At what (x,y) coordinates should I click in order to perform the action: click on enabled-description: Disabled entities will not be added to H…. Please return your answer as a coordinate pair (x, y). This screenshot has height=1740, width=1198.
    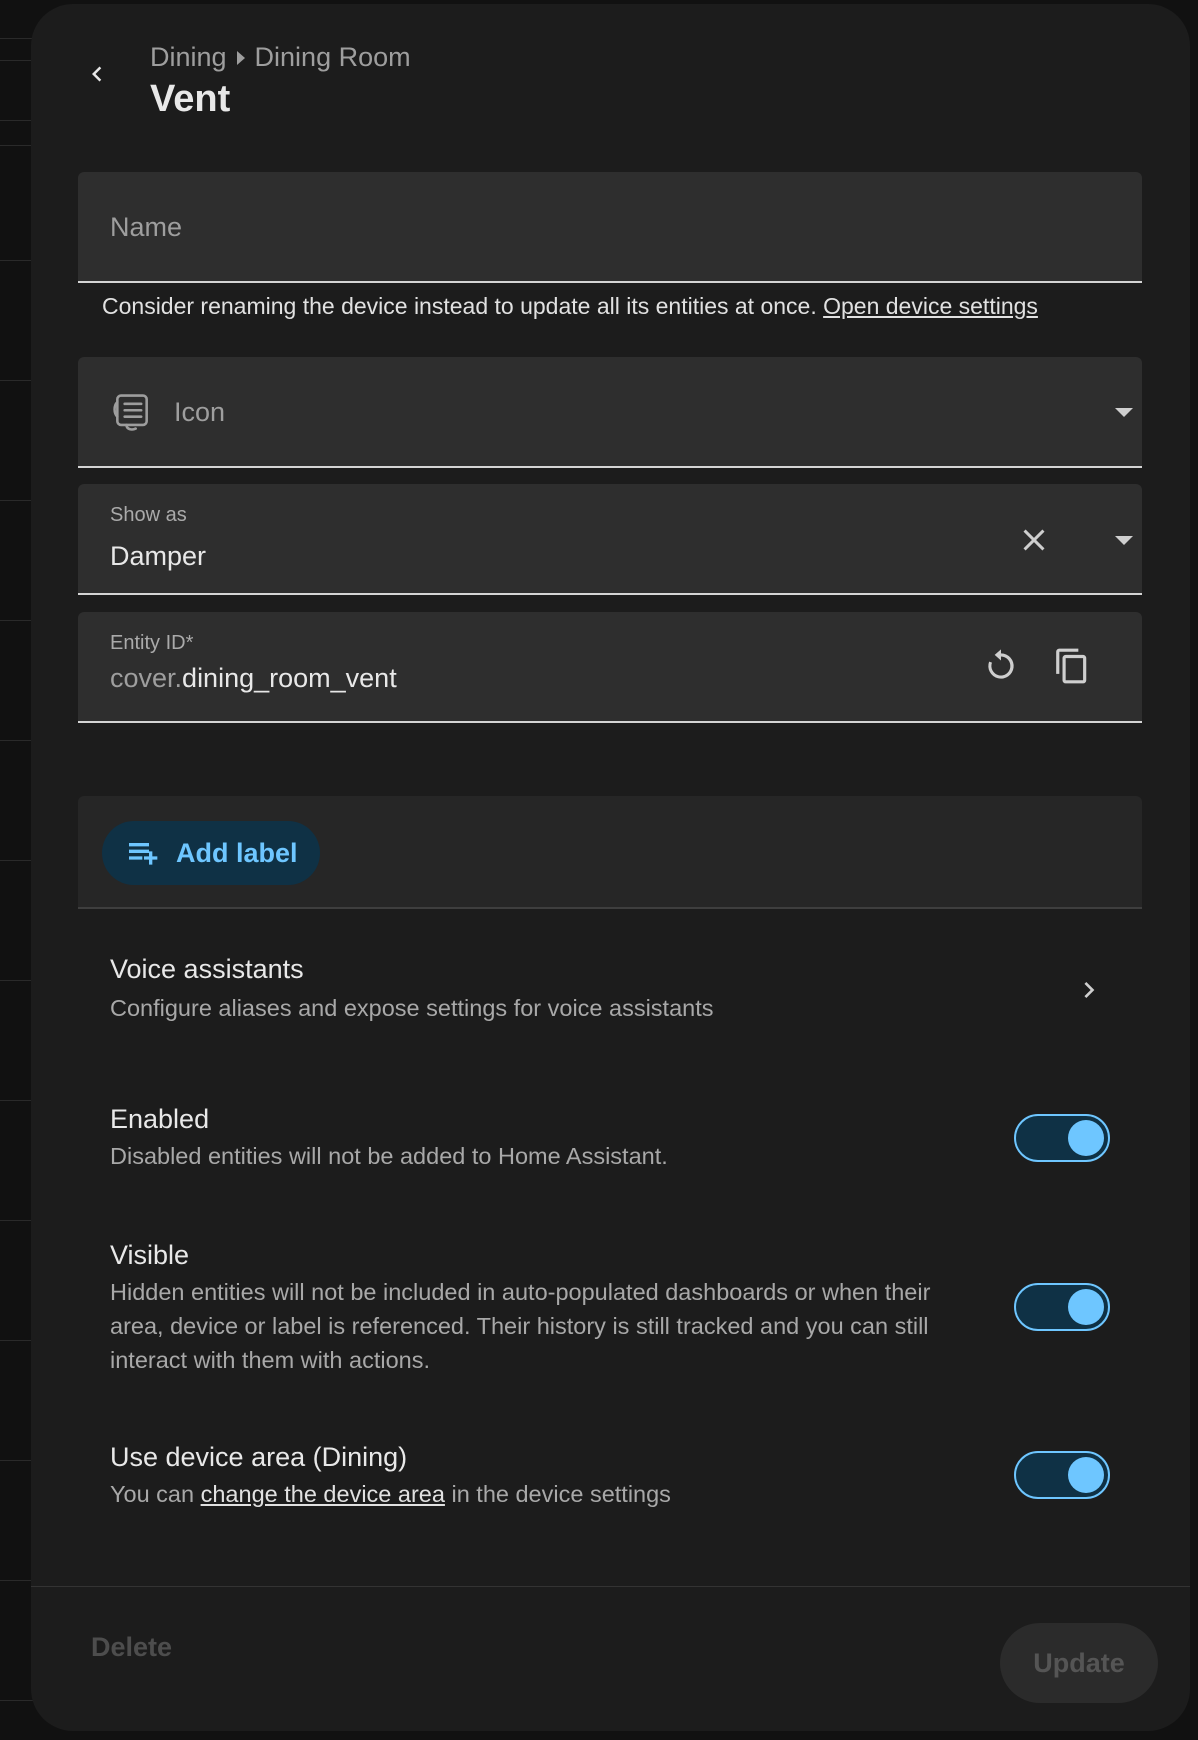
    Looking at the image, I should click on (389, 1156).